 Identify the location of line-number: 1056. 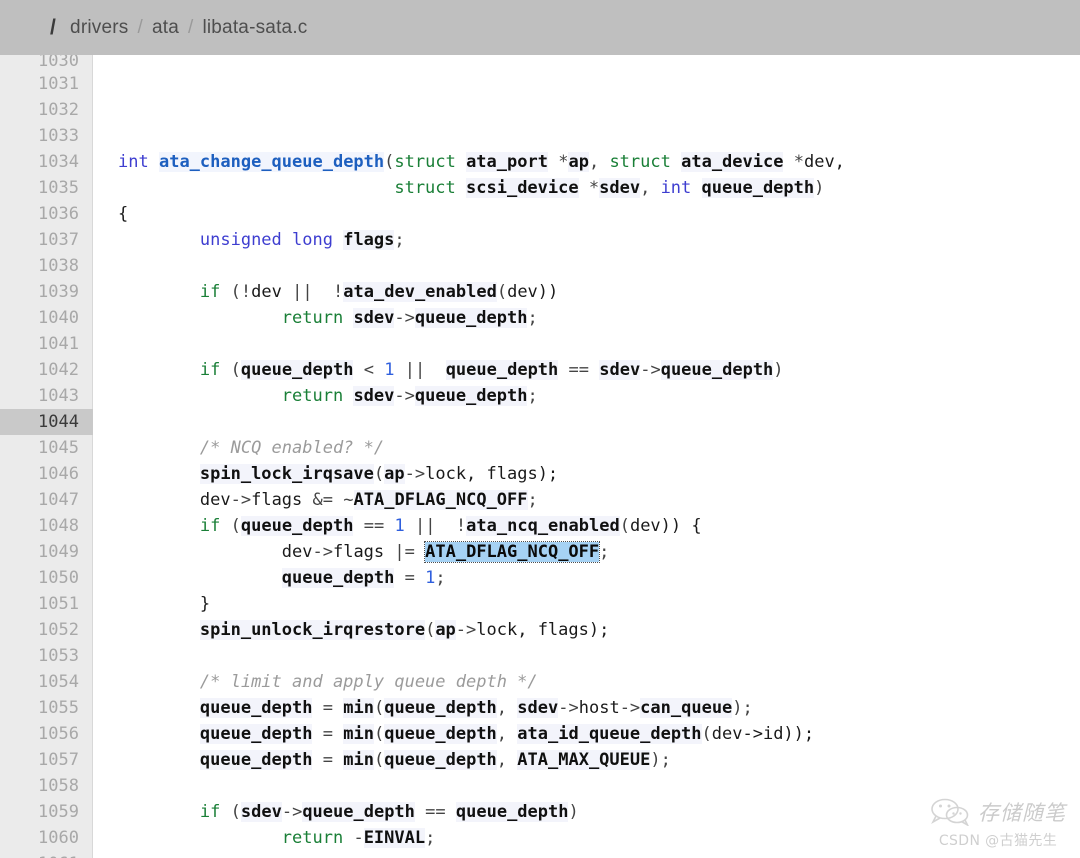
(46, 734).